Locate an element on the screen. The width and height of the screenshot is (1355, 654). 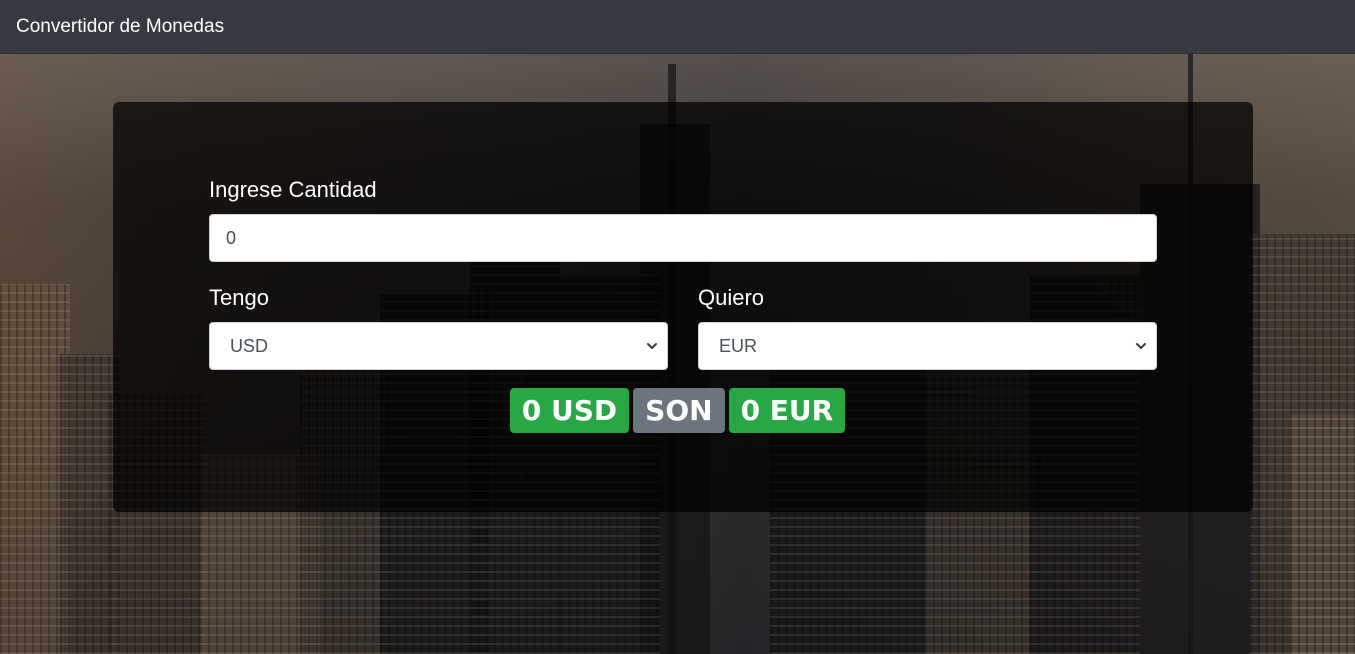
conversion-result: 0 USD SON 0 EUR is located at coordinates (677, 410).